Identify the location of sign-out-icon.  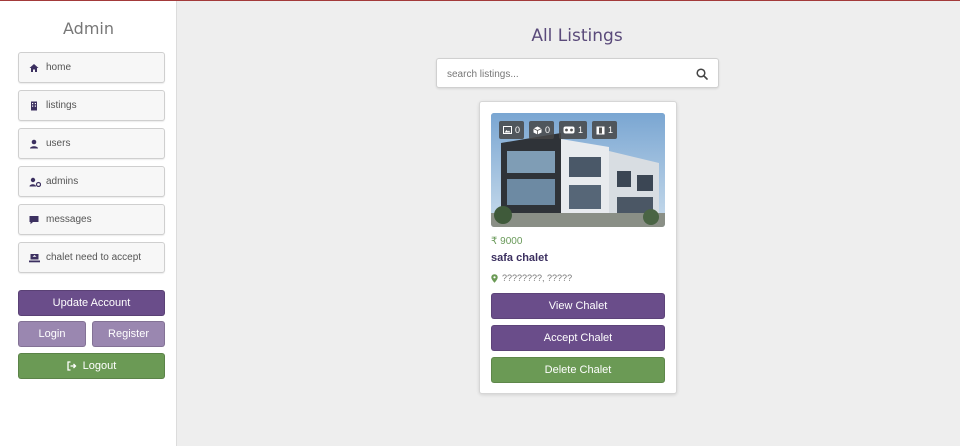
(72, 366).